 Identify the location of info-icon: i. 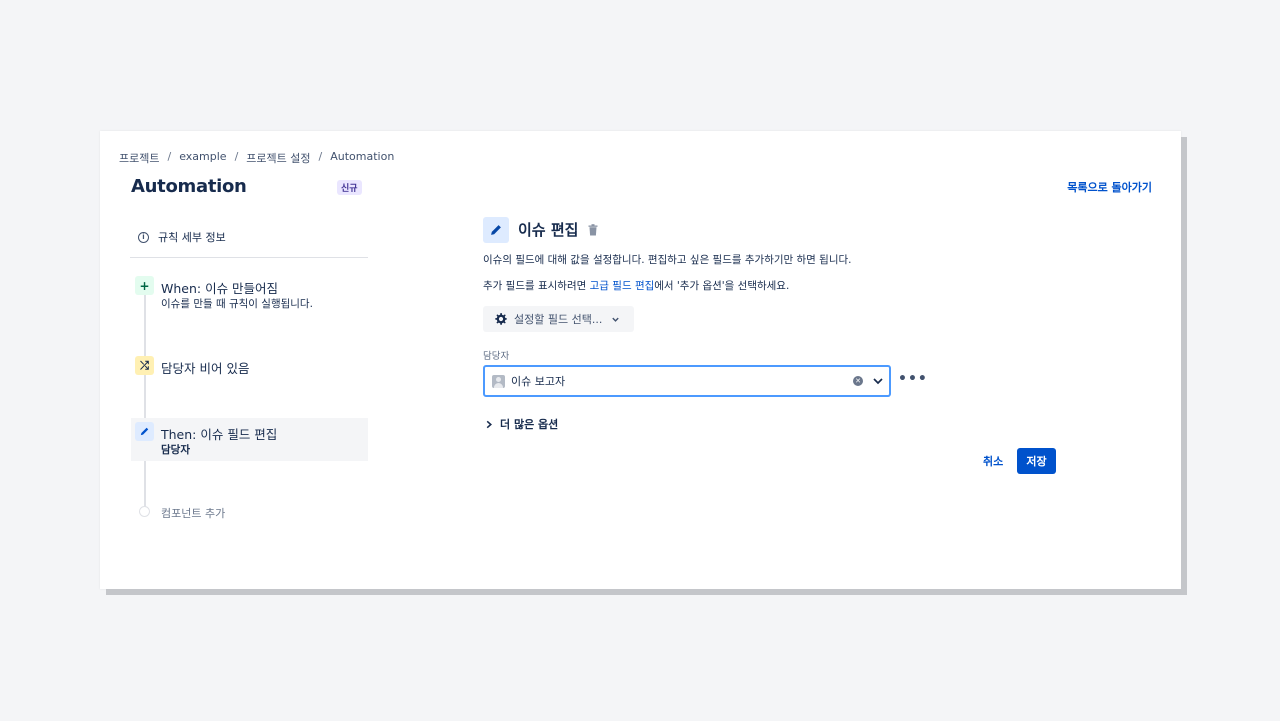
(143, 237).